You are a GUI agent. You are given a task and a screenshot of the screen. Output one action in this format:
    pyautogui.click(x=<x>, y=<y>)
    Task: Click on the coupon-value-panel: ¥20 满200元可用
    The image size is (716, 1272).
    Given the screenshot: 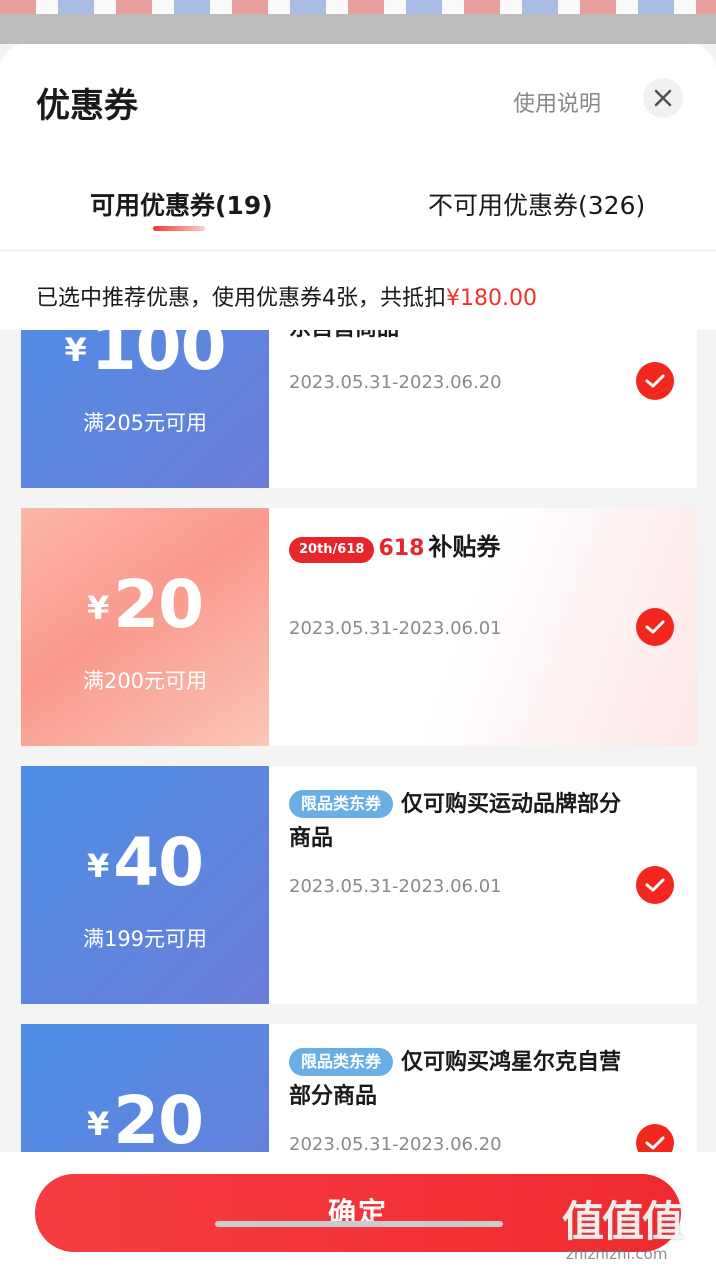 What is the action you would take?
    pyautogui.click(x=145, y=627)
    